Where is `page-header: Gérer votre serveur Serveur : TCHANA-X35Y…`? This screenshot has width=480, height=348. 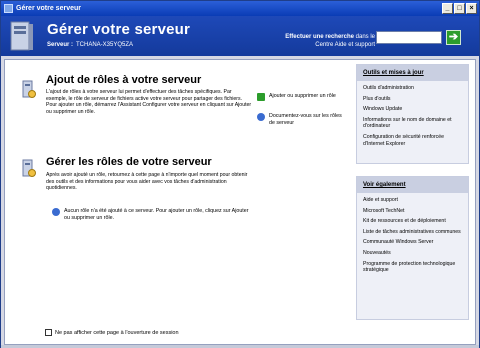 page-header: Gérer votre serveur Serveur : TCHANA-X35Y… is located at coordinates (240, 36).